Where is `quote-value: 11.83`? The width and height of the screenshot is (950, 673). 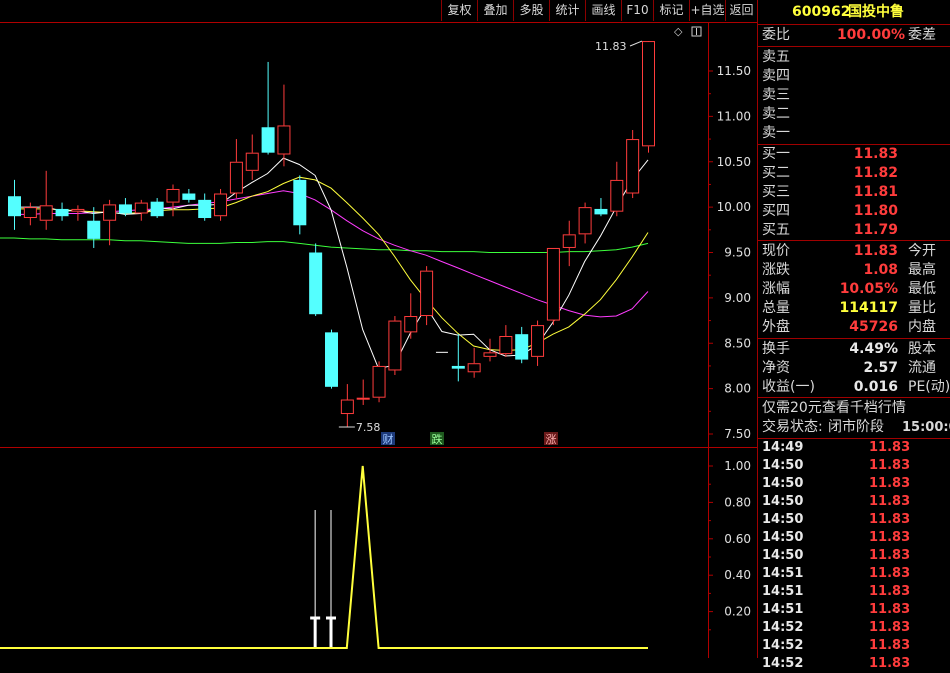 quote-value: 11.83 is located at coordinates (875, 251).